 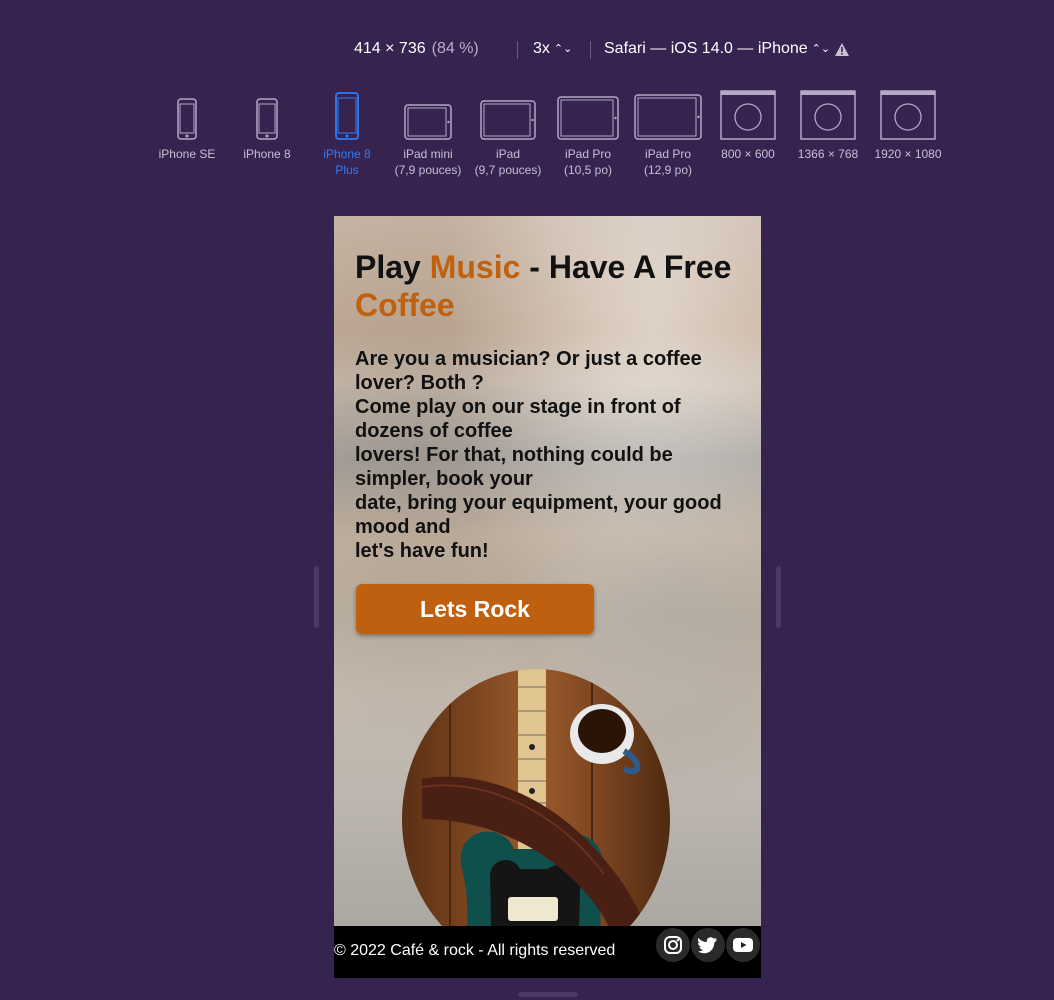 What do you see at coordinates (748, 154) in the screenshot?
I see `device-label: 800 × 600` at bounding box center [748, 154].